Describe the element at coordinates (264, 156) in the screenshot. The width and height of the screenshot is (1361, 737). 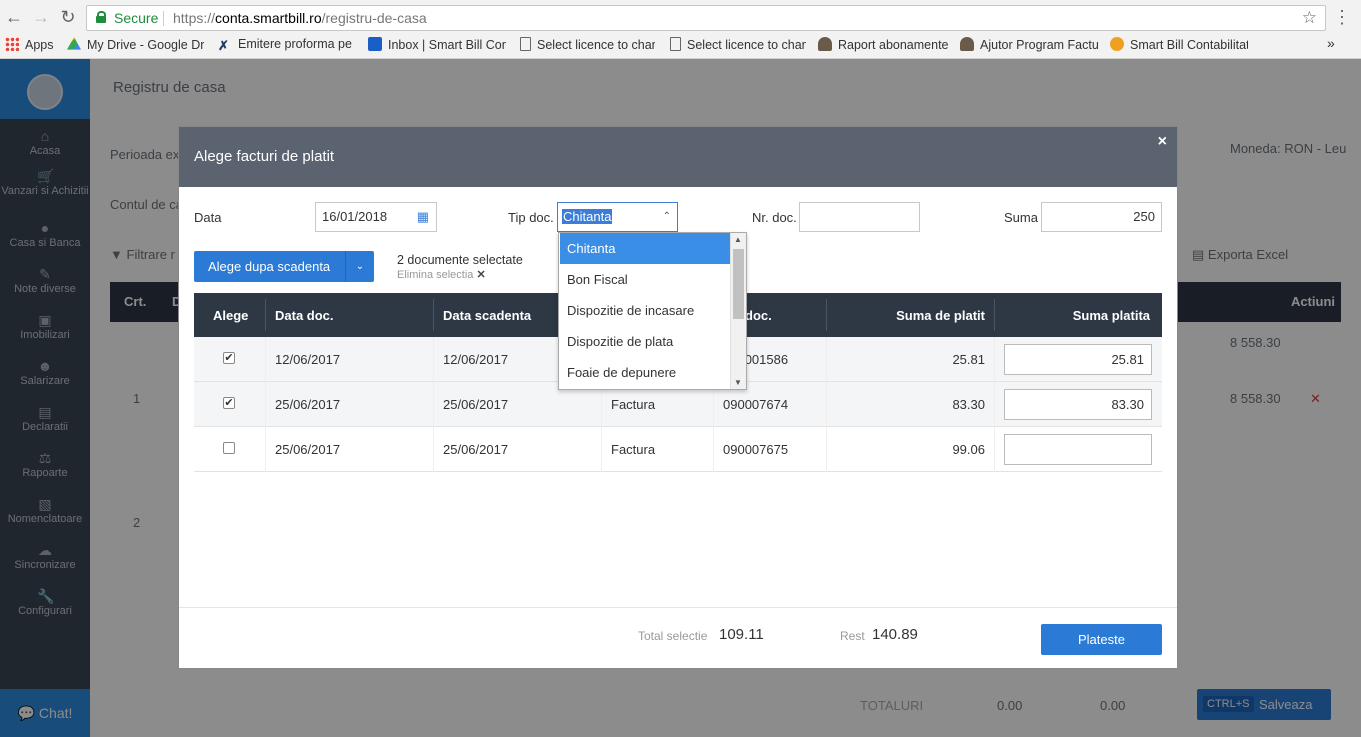
I see `modal-title: Alege facturi de platit` at that location.